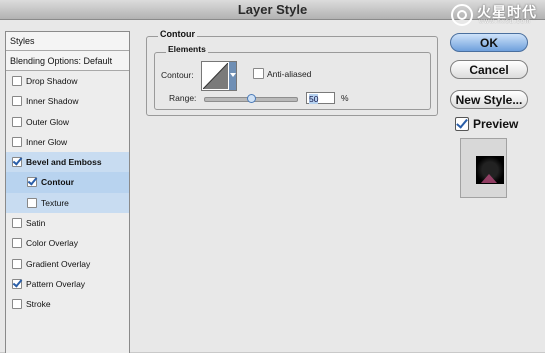 The image size is (545, 353). Describe the element at coordinates (489, 69) in the screenshot. I see `cancel-button: Cancel` at that location.